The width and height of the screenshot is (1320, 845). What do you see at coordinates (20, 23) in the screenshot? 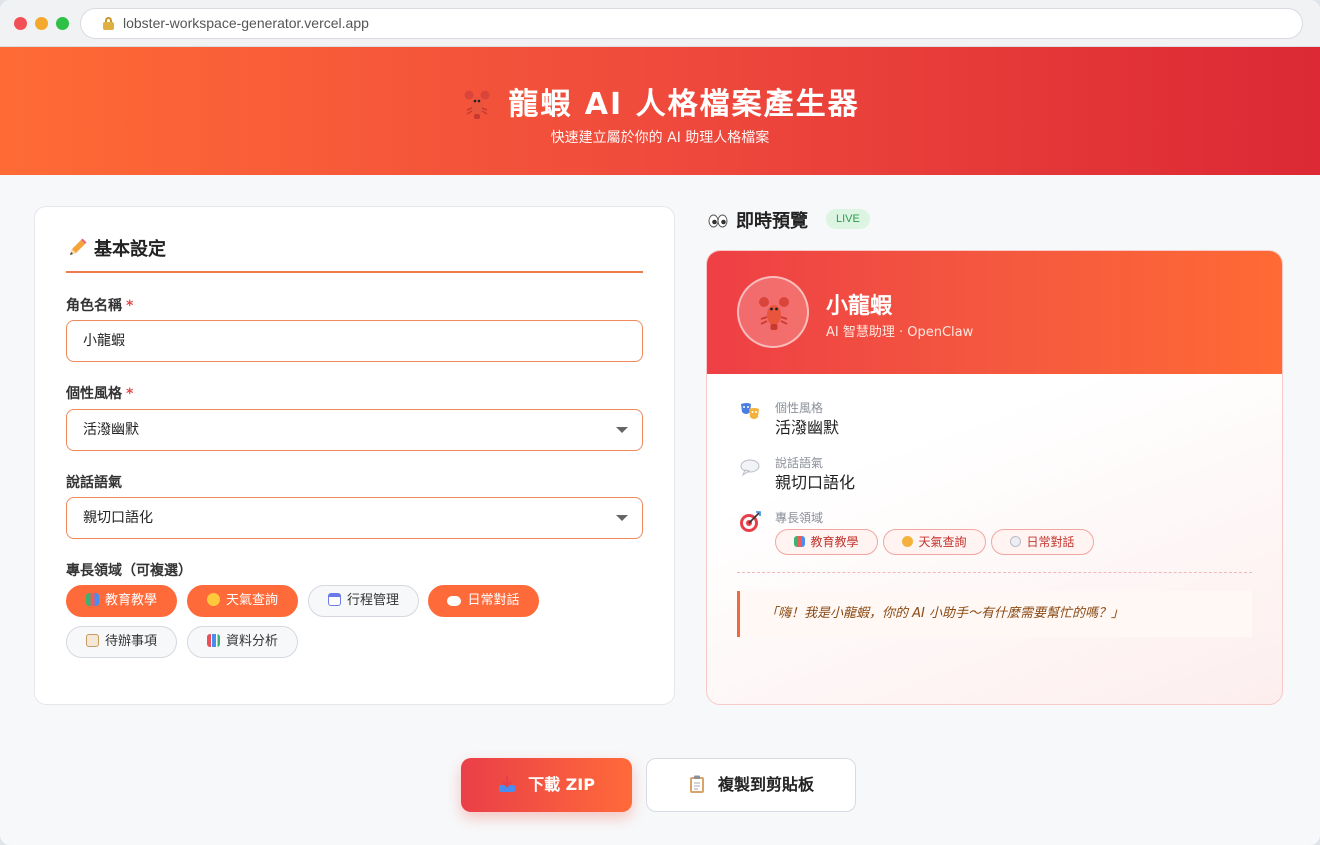
I see `close-window-button` at bounding box center [20, 23].